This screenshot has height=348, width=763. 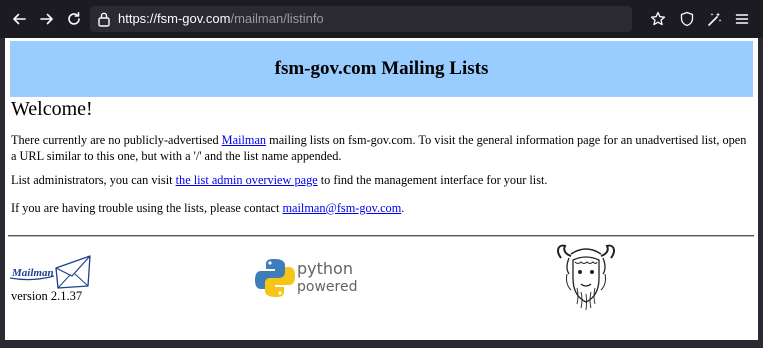 I want to click on mailman-logo: Mailman, so click(x=52, y=271).